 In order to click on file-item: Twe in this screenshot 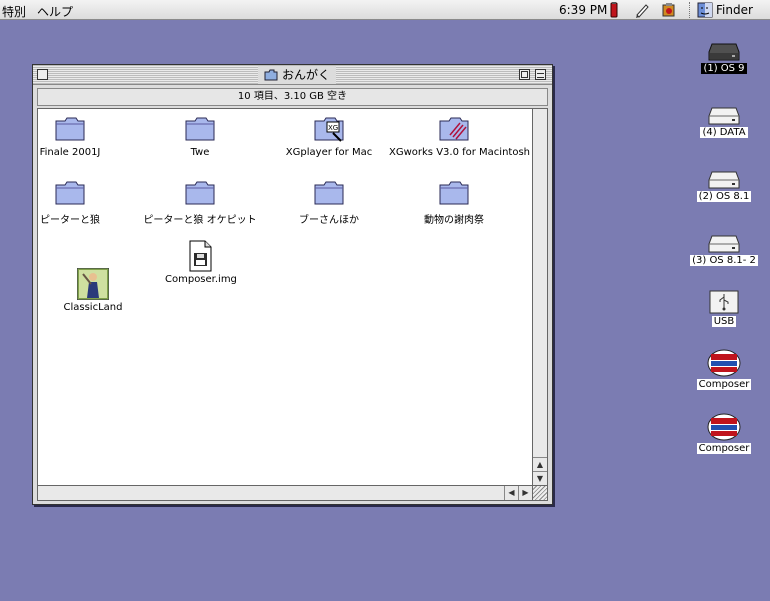, I will do `click(200, 135)`.